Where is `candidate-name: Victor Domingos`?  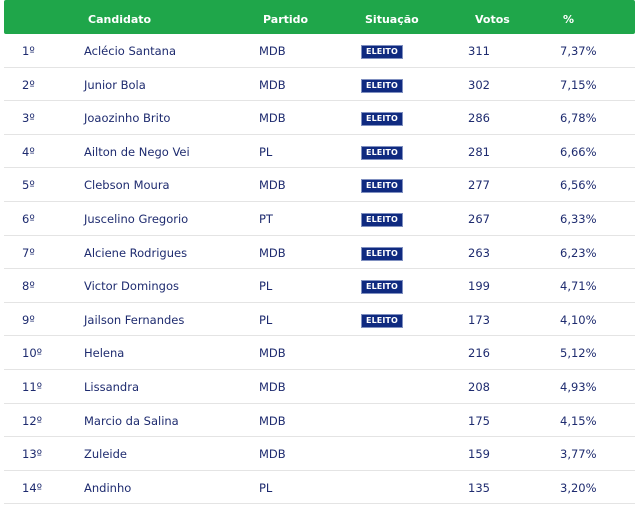 candidate-name: Victor Domingos is located at coordinates (131, 286).